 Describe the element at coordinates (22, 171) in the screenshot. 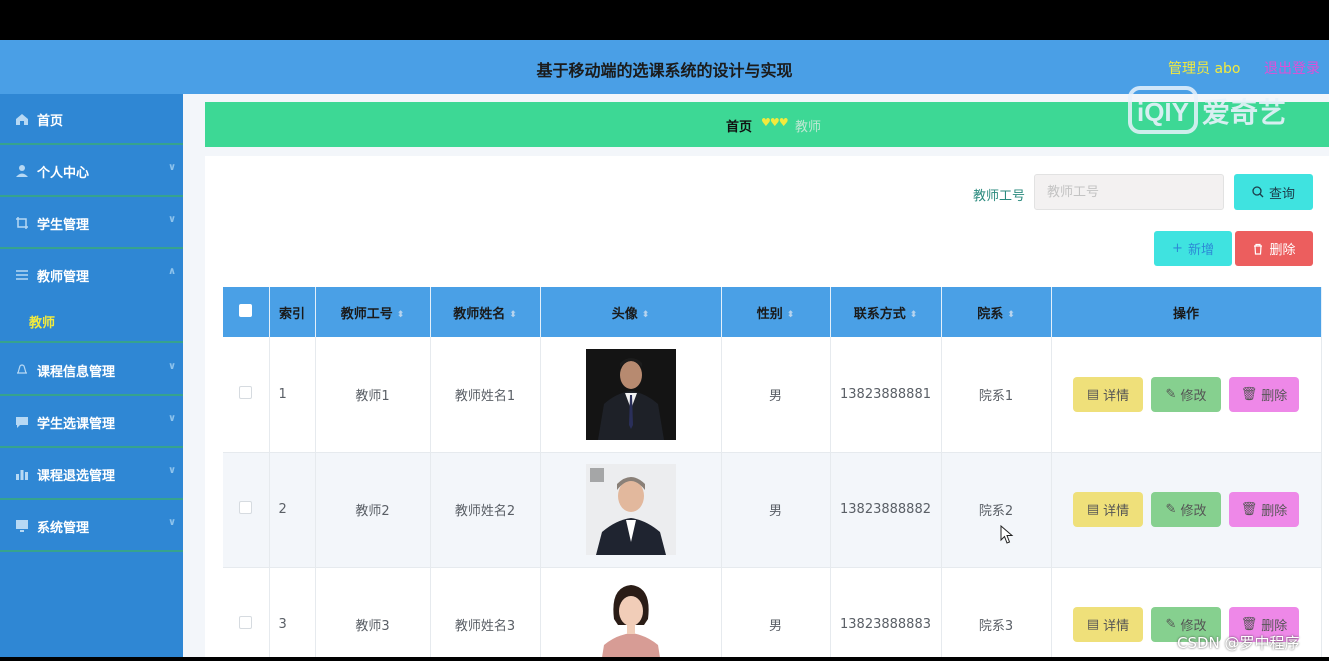

I see `user-icon` at that location.